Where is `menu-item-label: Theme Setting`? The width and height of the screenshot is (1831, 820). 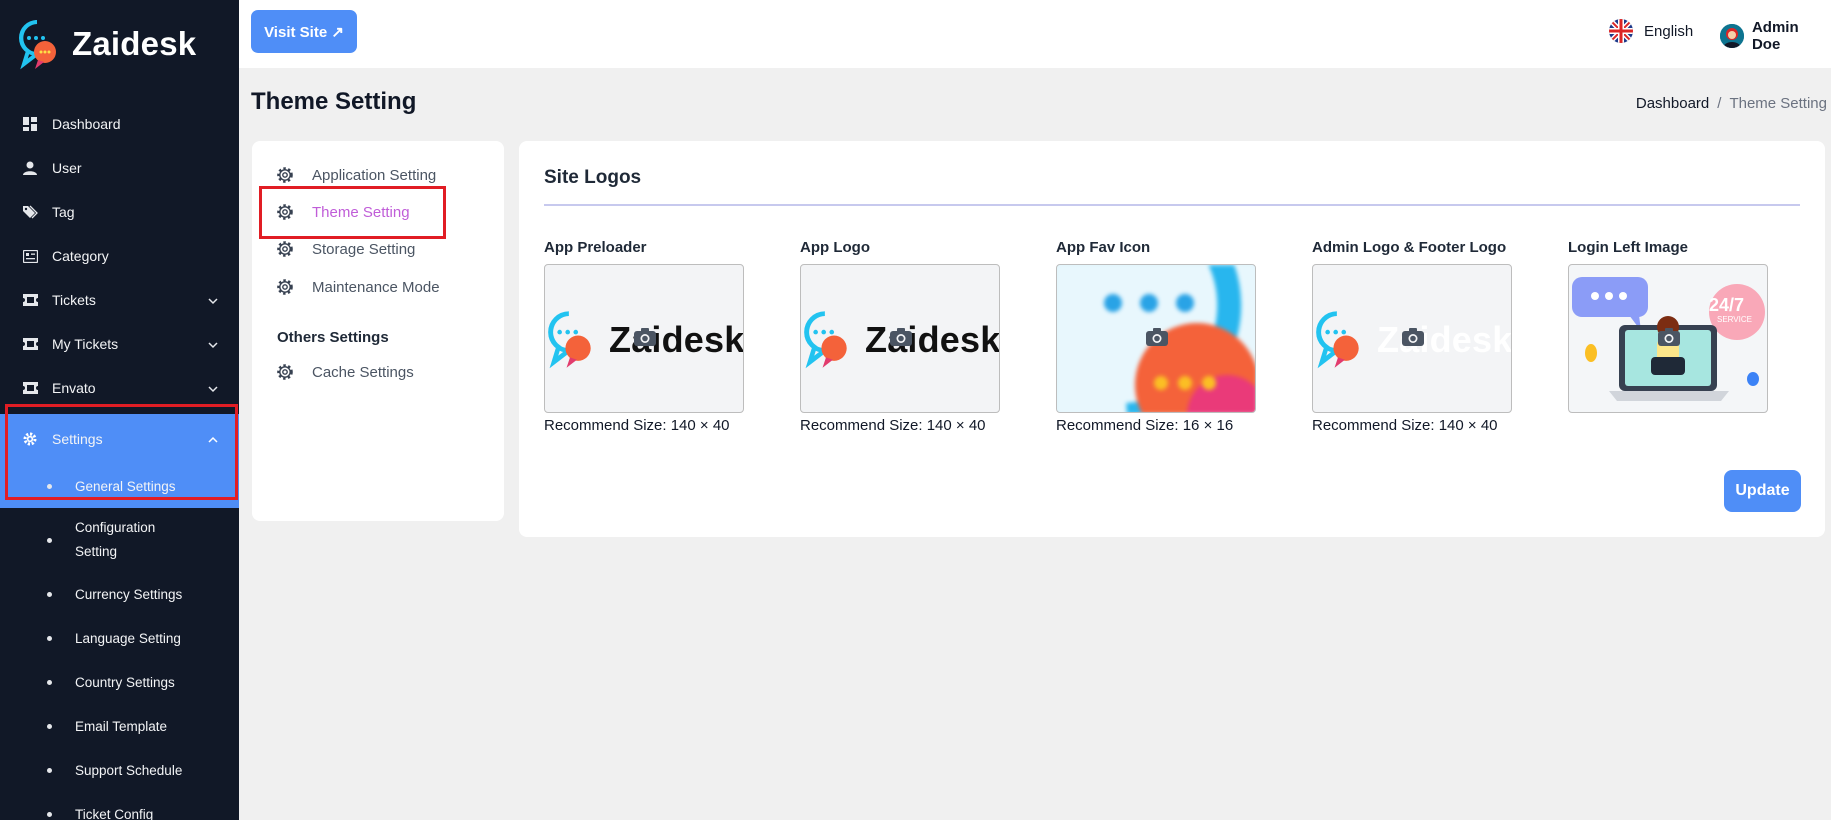
menu-item-label: Theme Setting is located at coordinates (361, 212).